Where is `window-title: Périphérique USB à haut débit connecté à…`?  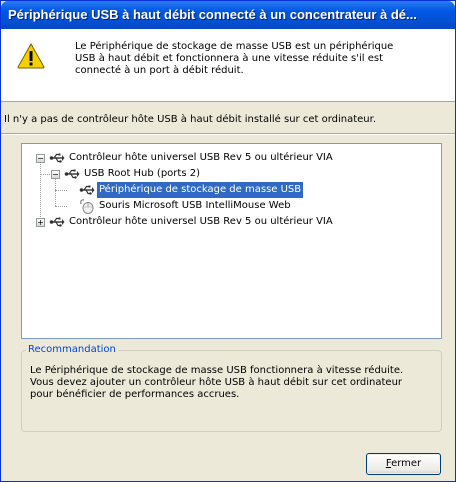 window-title: Périphérique USB à haut débit connecté à… is located at coordinates (212, 14).